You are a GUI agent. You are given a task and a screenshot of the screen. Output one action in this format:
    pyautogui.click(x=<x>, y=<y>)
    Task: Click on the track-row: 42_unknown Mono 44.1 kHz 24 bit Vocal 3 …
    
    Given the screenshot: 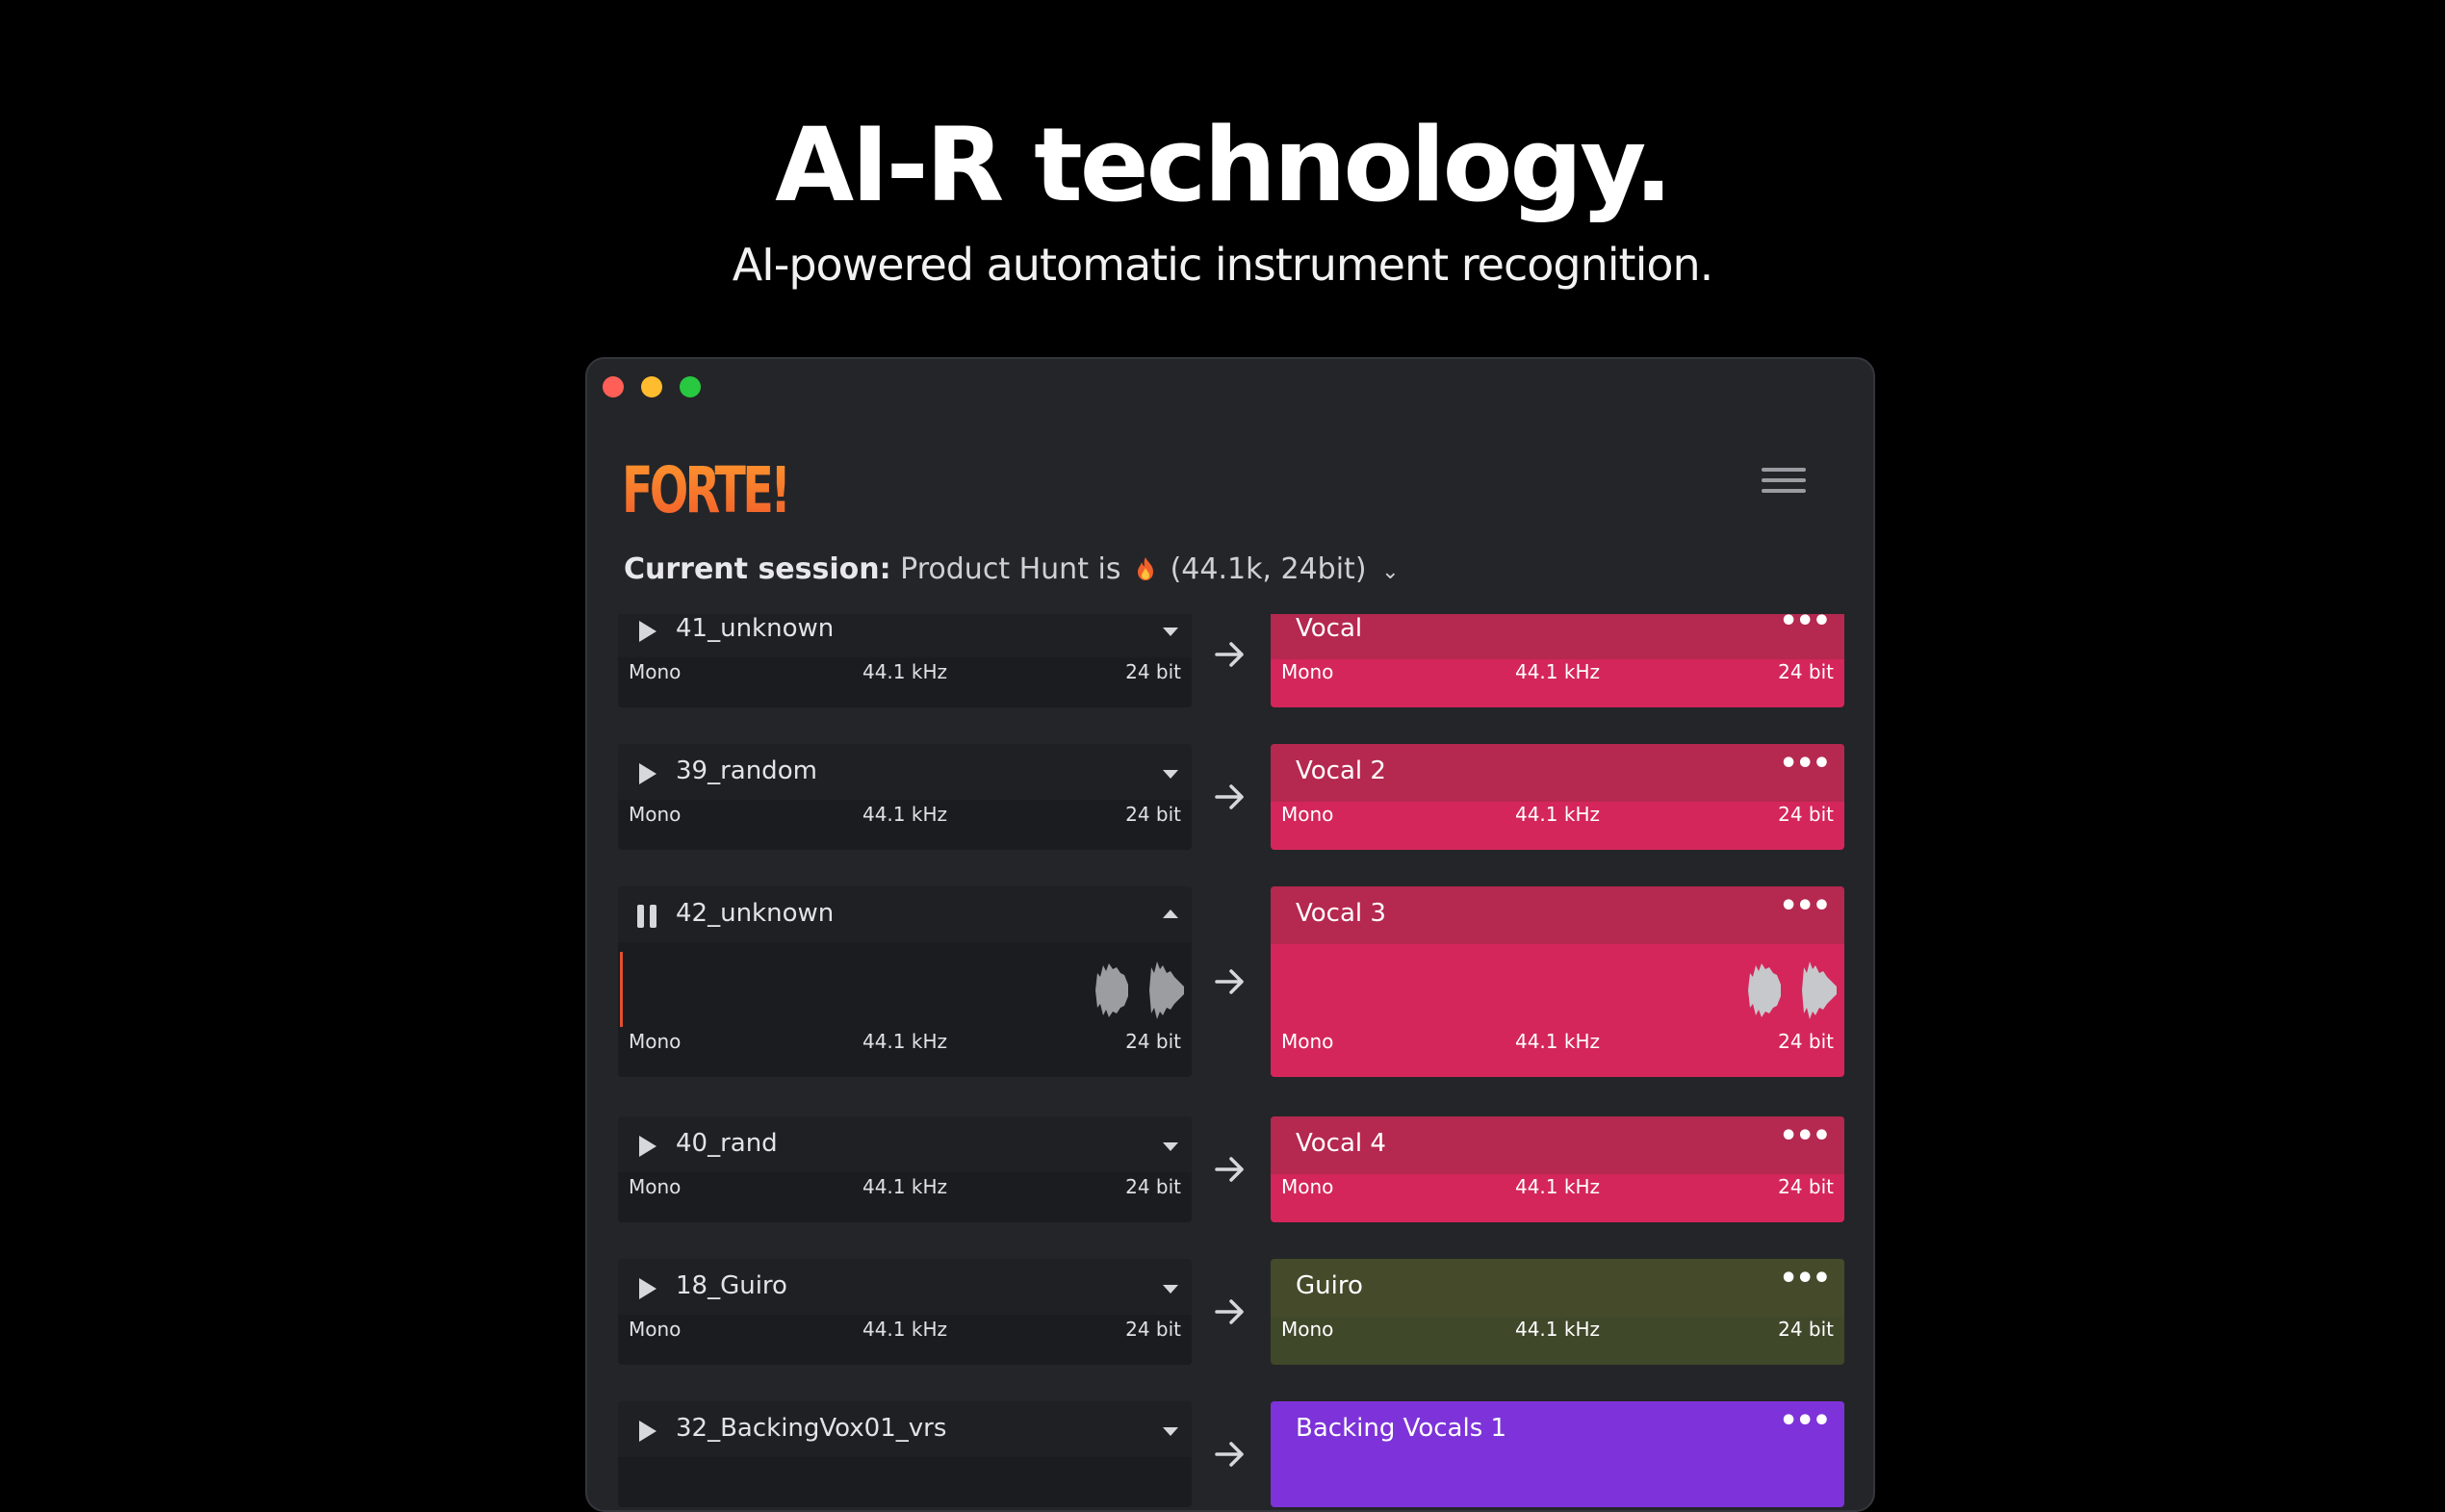 What is the action you would take?
    pyautogui.click(x=1230, y=981)
    